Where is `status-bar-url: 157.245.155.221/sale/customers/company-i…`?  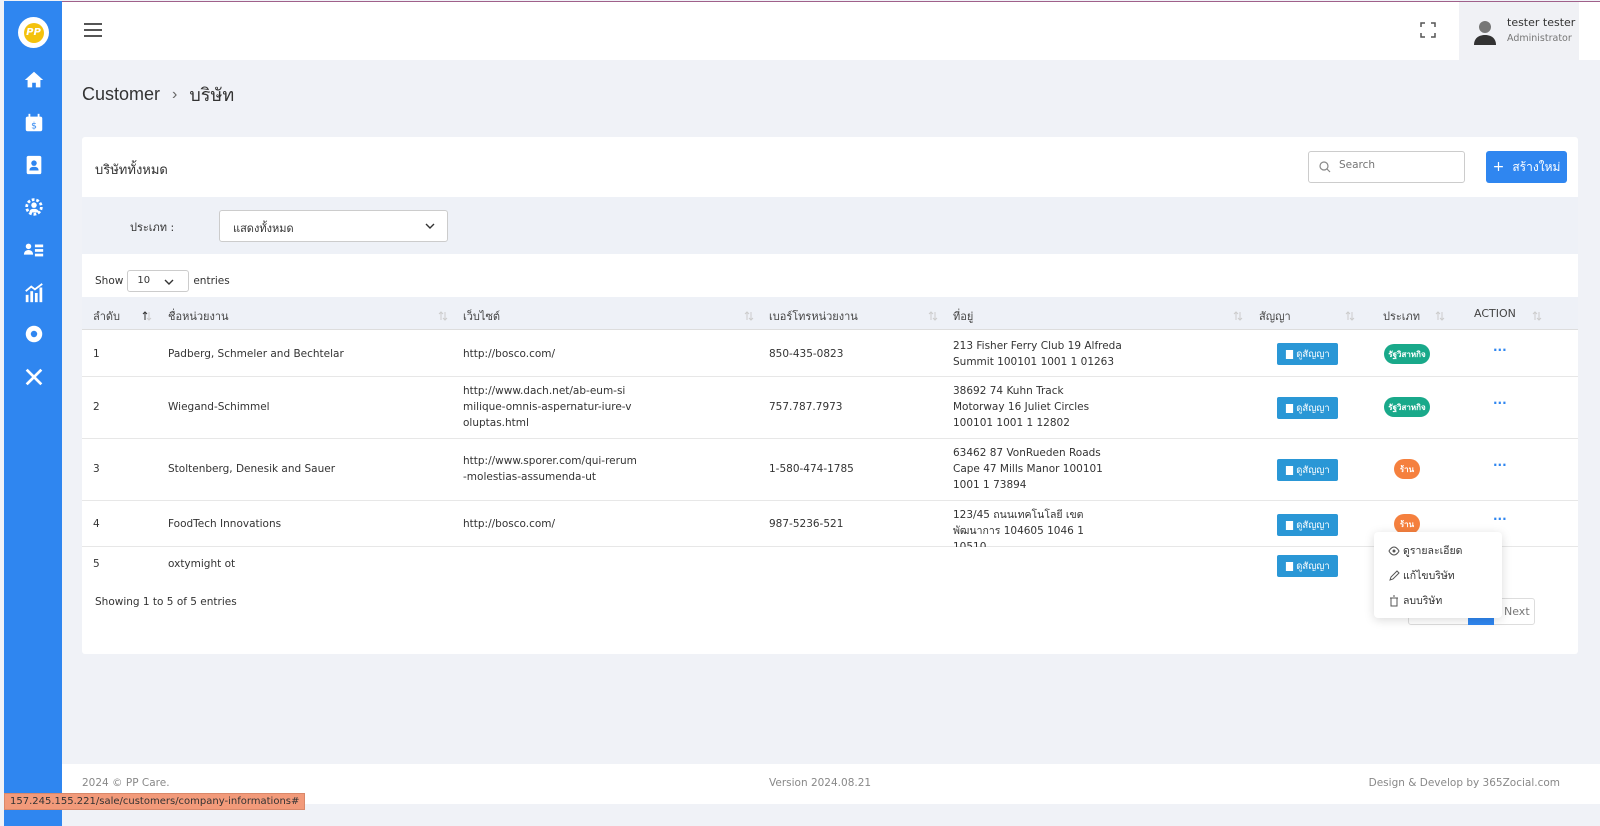
status-bar-url: 157.245.155.221/sale/customers/company-i… is located at coordinates (155, 801).